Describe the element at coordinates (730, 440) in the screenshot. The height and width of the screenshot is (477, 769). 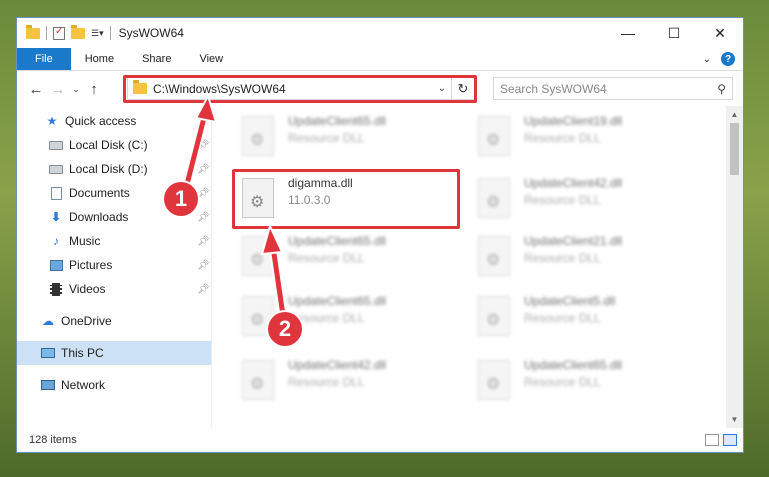
I see `large-icons-view-icon` at that location.